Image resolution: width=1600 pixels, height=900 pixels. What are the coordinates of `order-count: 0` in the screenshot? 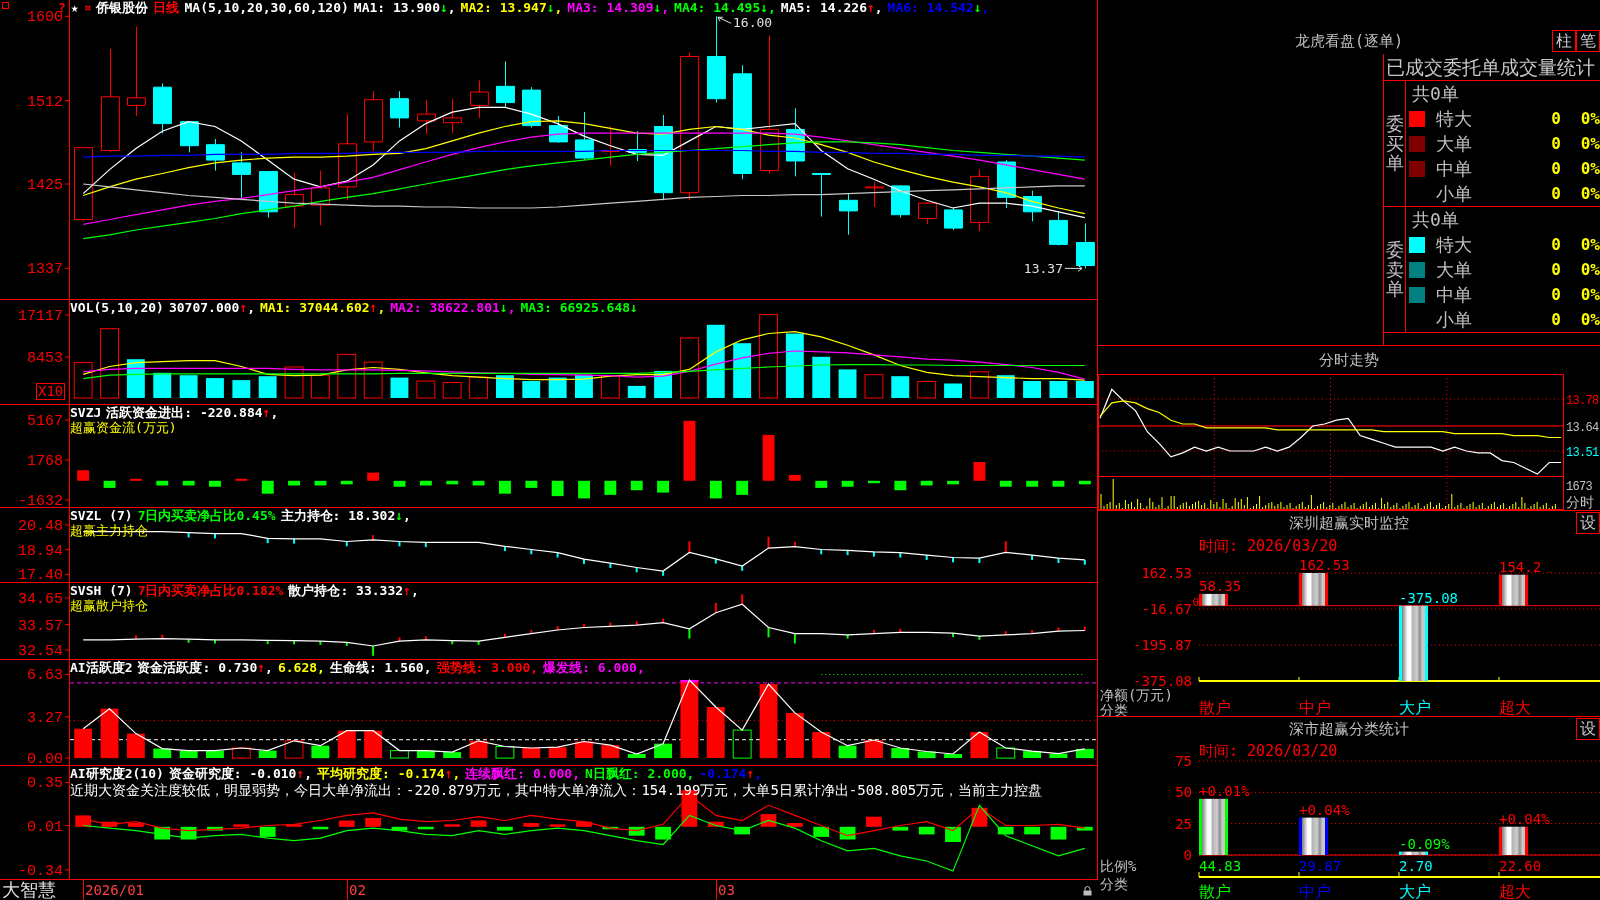 It's located at (1556, 269).